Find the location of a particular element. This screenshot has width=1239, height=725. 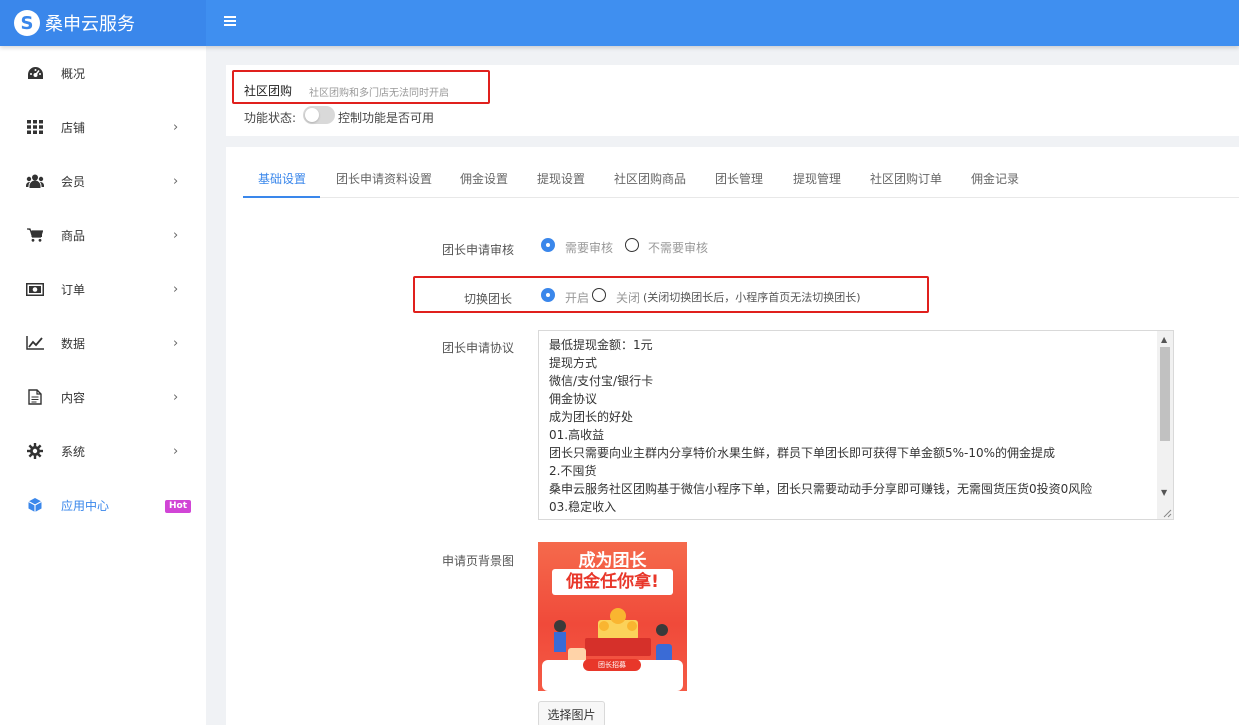

image-subtitle: 佣金任你拿! is located at coordinates (612, 582).